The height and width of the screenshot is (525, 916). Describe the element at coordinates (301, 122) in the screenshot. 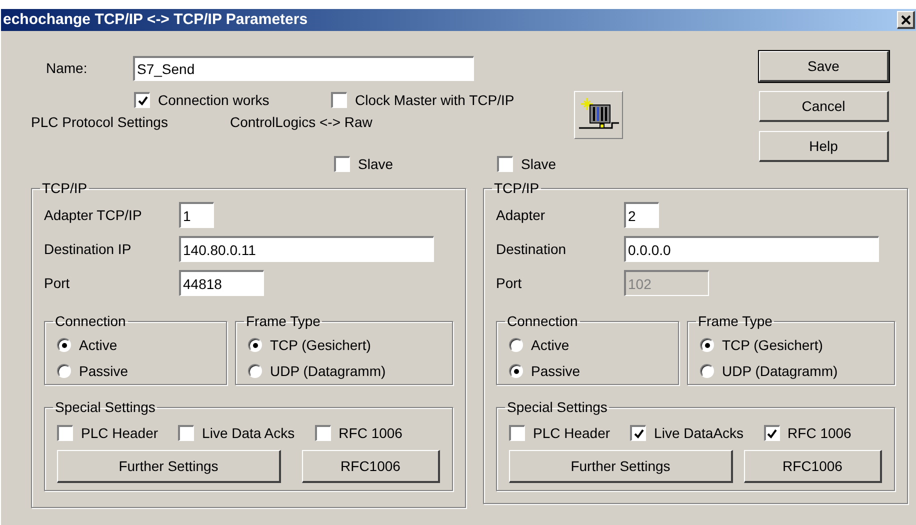

I see `protocol-value: ControlLogics <-> Raw` at that location.